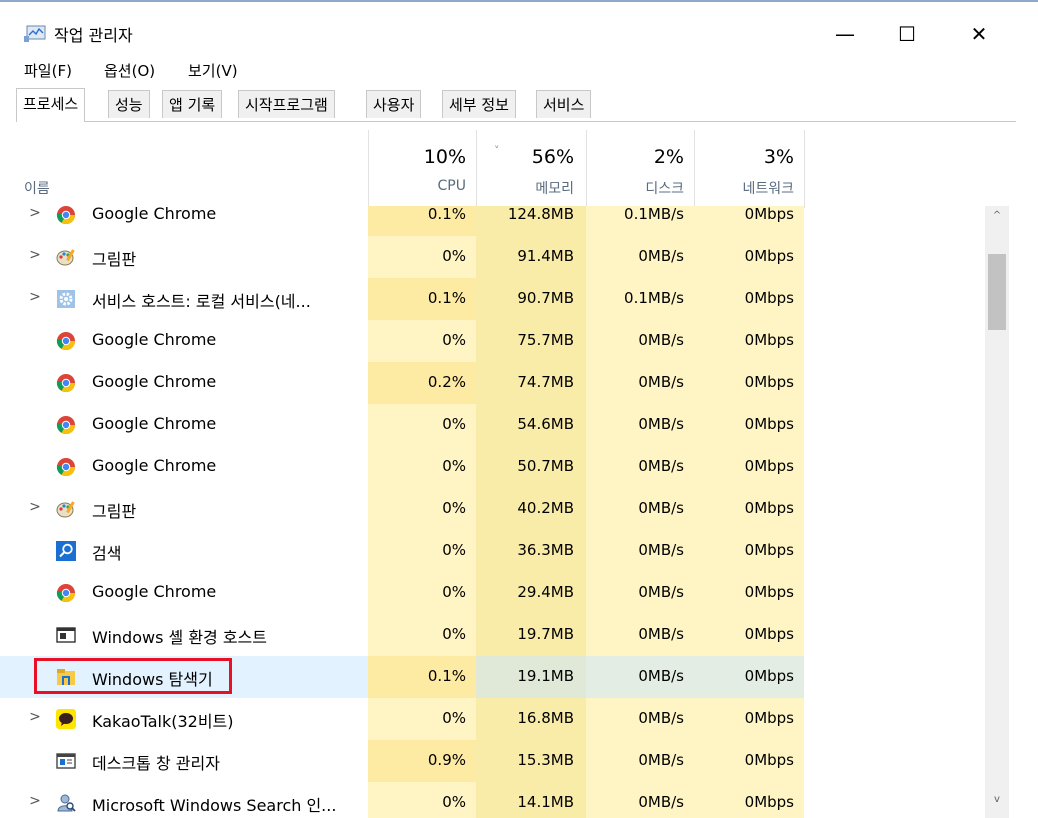  Describe the element at coordinates (179, 637) in the screenshot. I see `process-name: Windows 셸 환경 호스트` at that location.